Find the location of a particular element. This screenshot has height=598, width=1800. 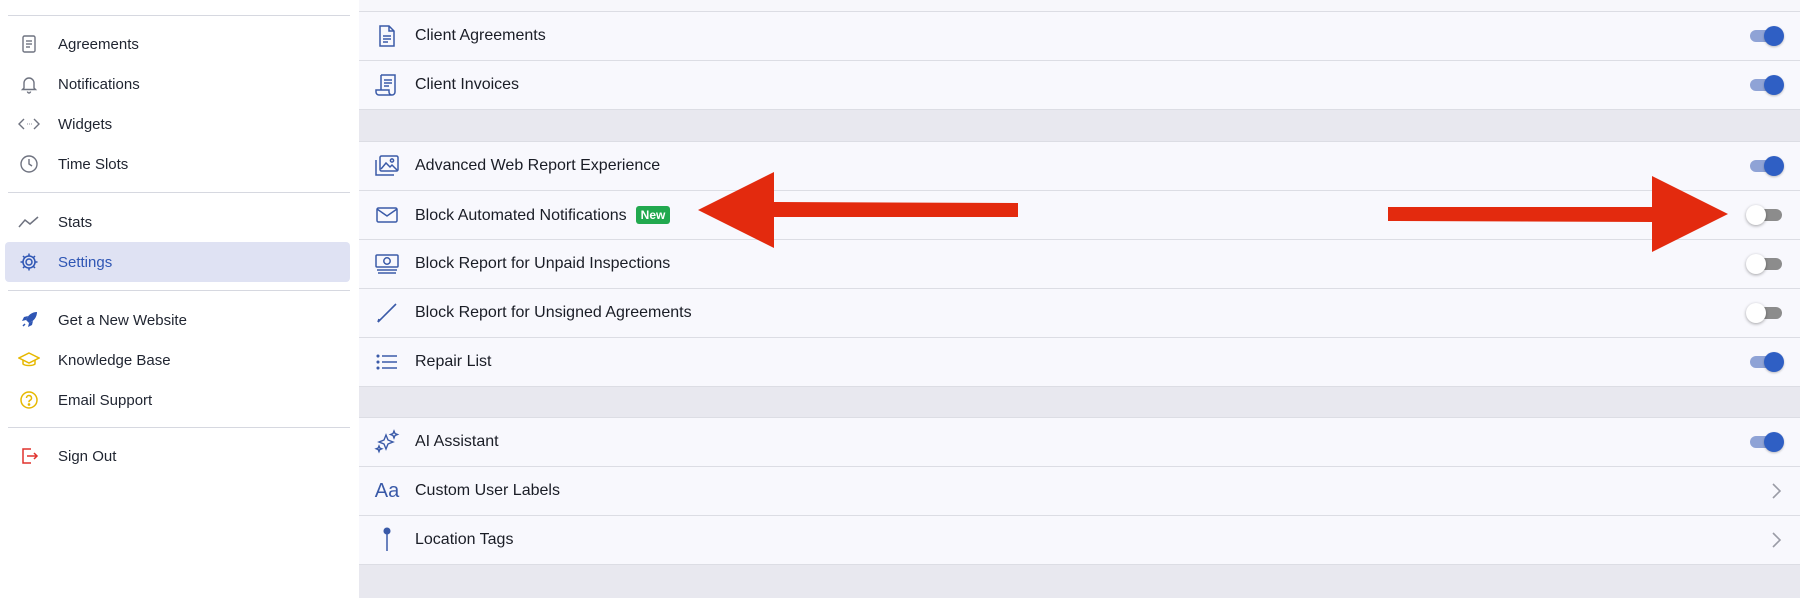

sparkles-icon is located at coordinates (387, 442).